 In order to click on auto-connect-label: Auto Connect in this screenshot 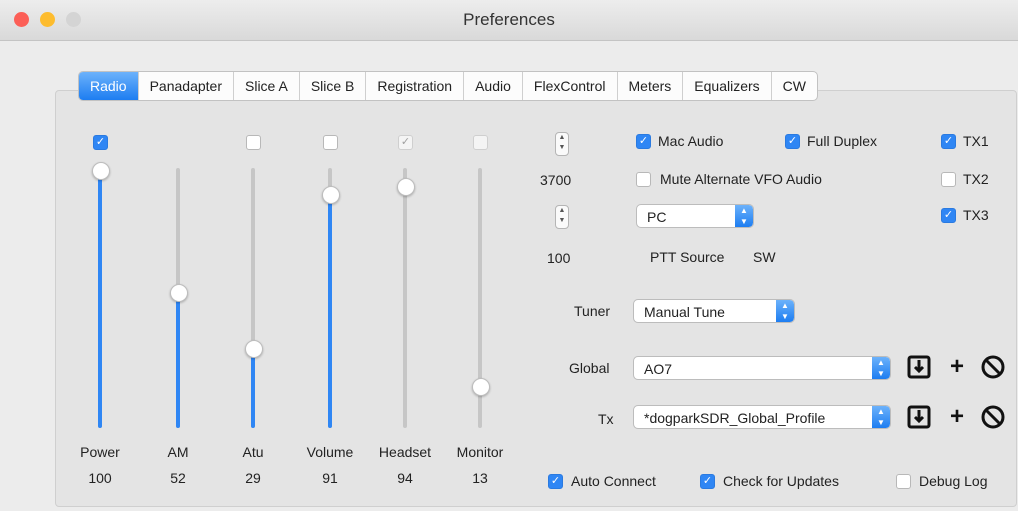, I will do `click(613, 481)`.